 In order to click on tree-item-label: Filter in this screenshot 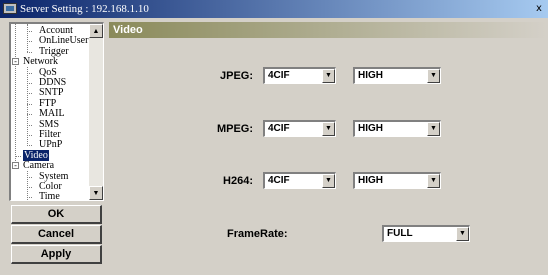, I will do `click(50, 134)`.